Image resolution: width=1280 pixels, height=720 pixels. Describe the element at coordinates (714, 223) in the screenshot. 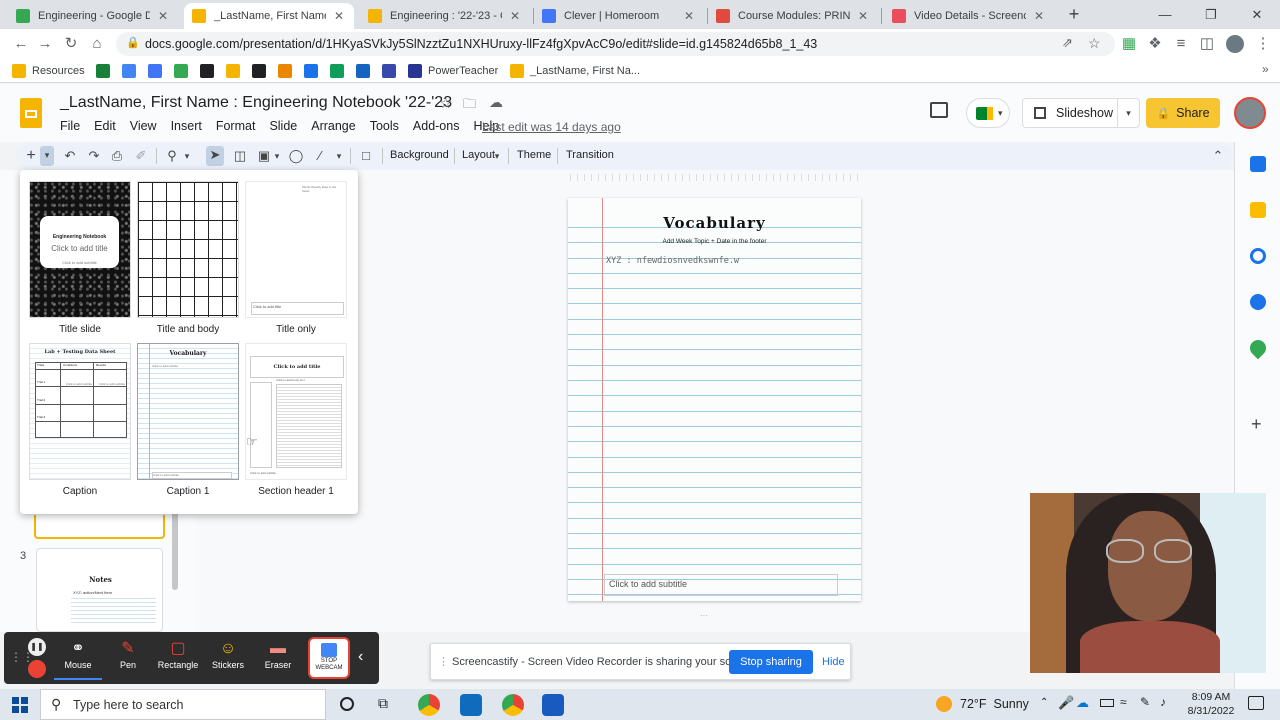

I see `slide-title: Vocabulary` at that location.